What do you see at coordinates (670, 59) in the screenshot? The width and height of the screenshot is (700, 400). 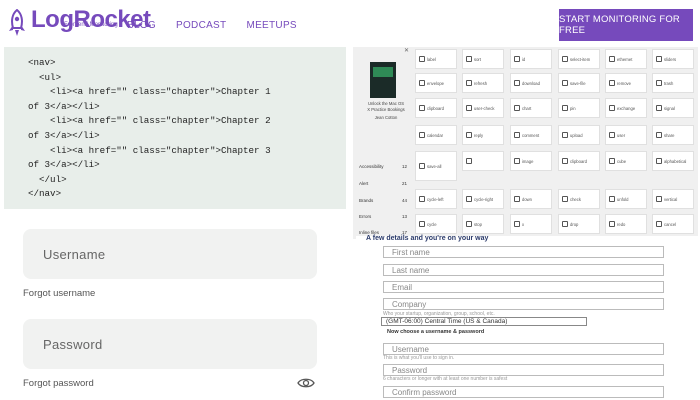 I see `tile-label: sliders` at bounding box center [670, 59].